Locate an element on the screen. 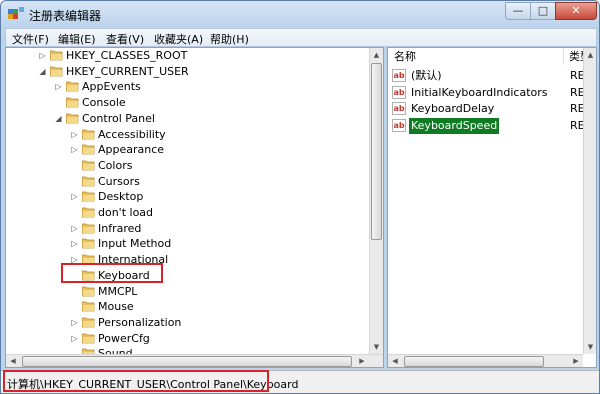 The image size is (600, 394). menu-favorites: 收藏夹(A) is located at coordinates (178, 39).